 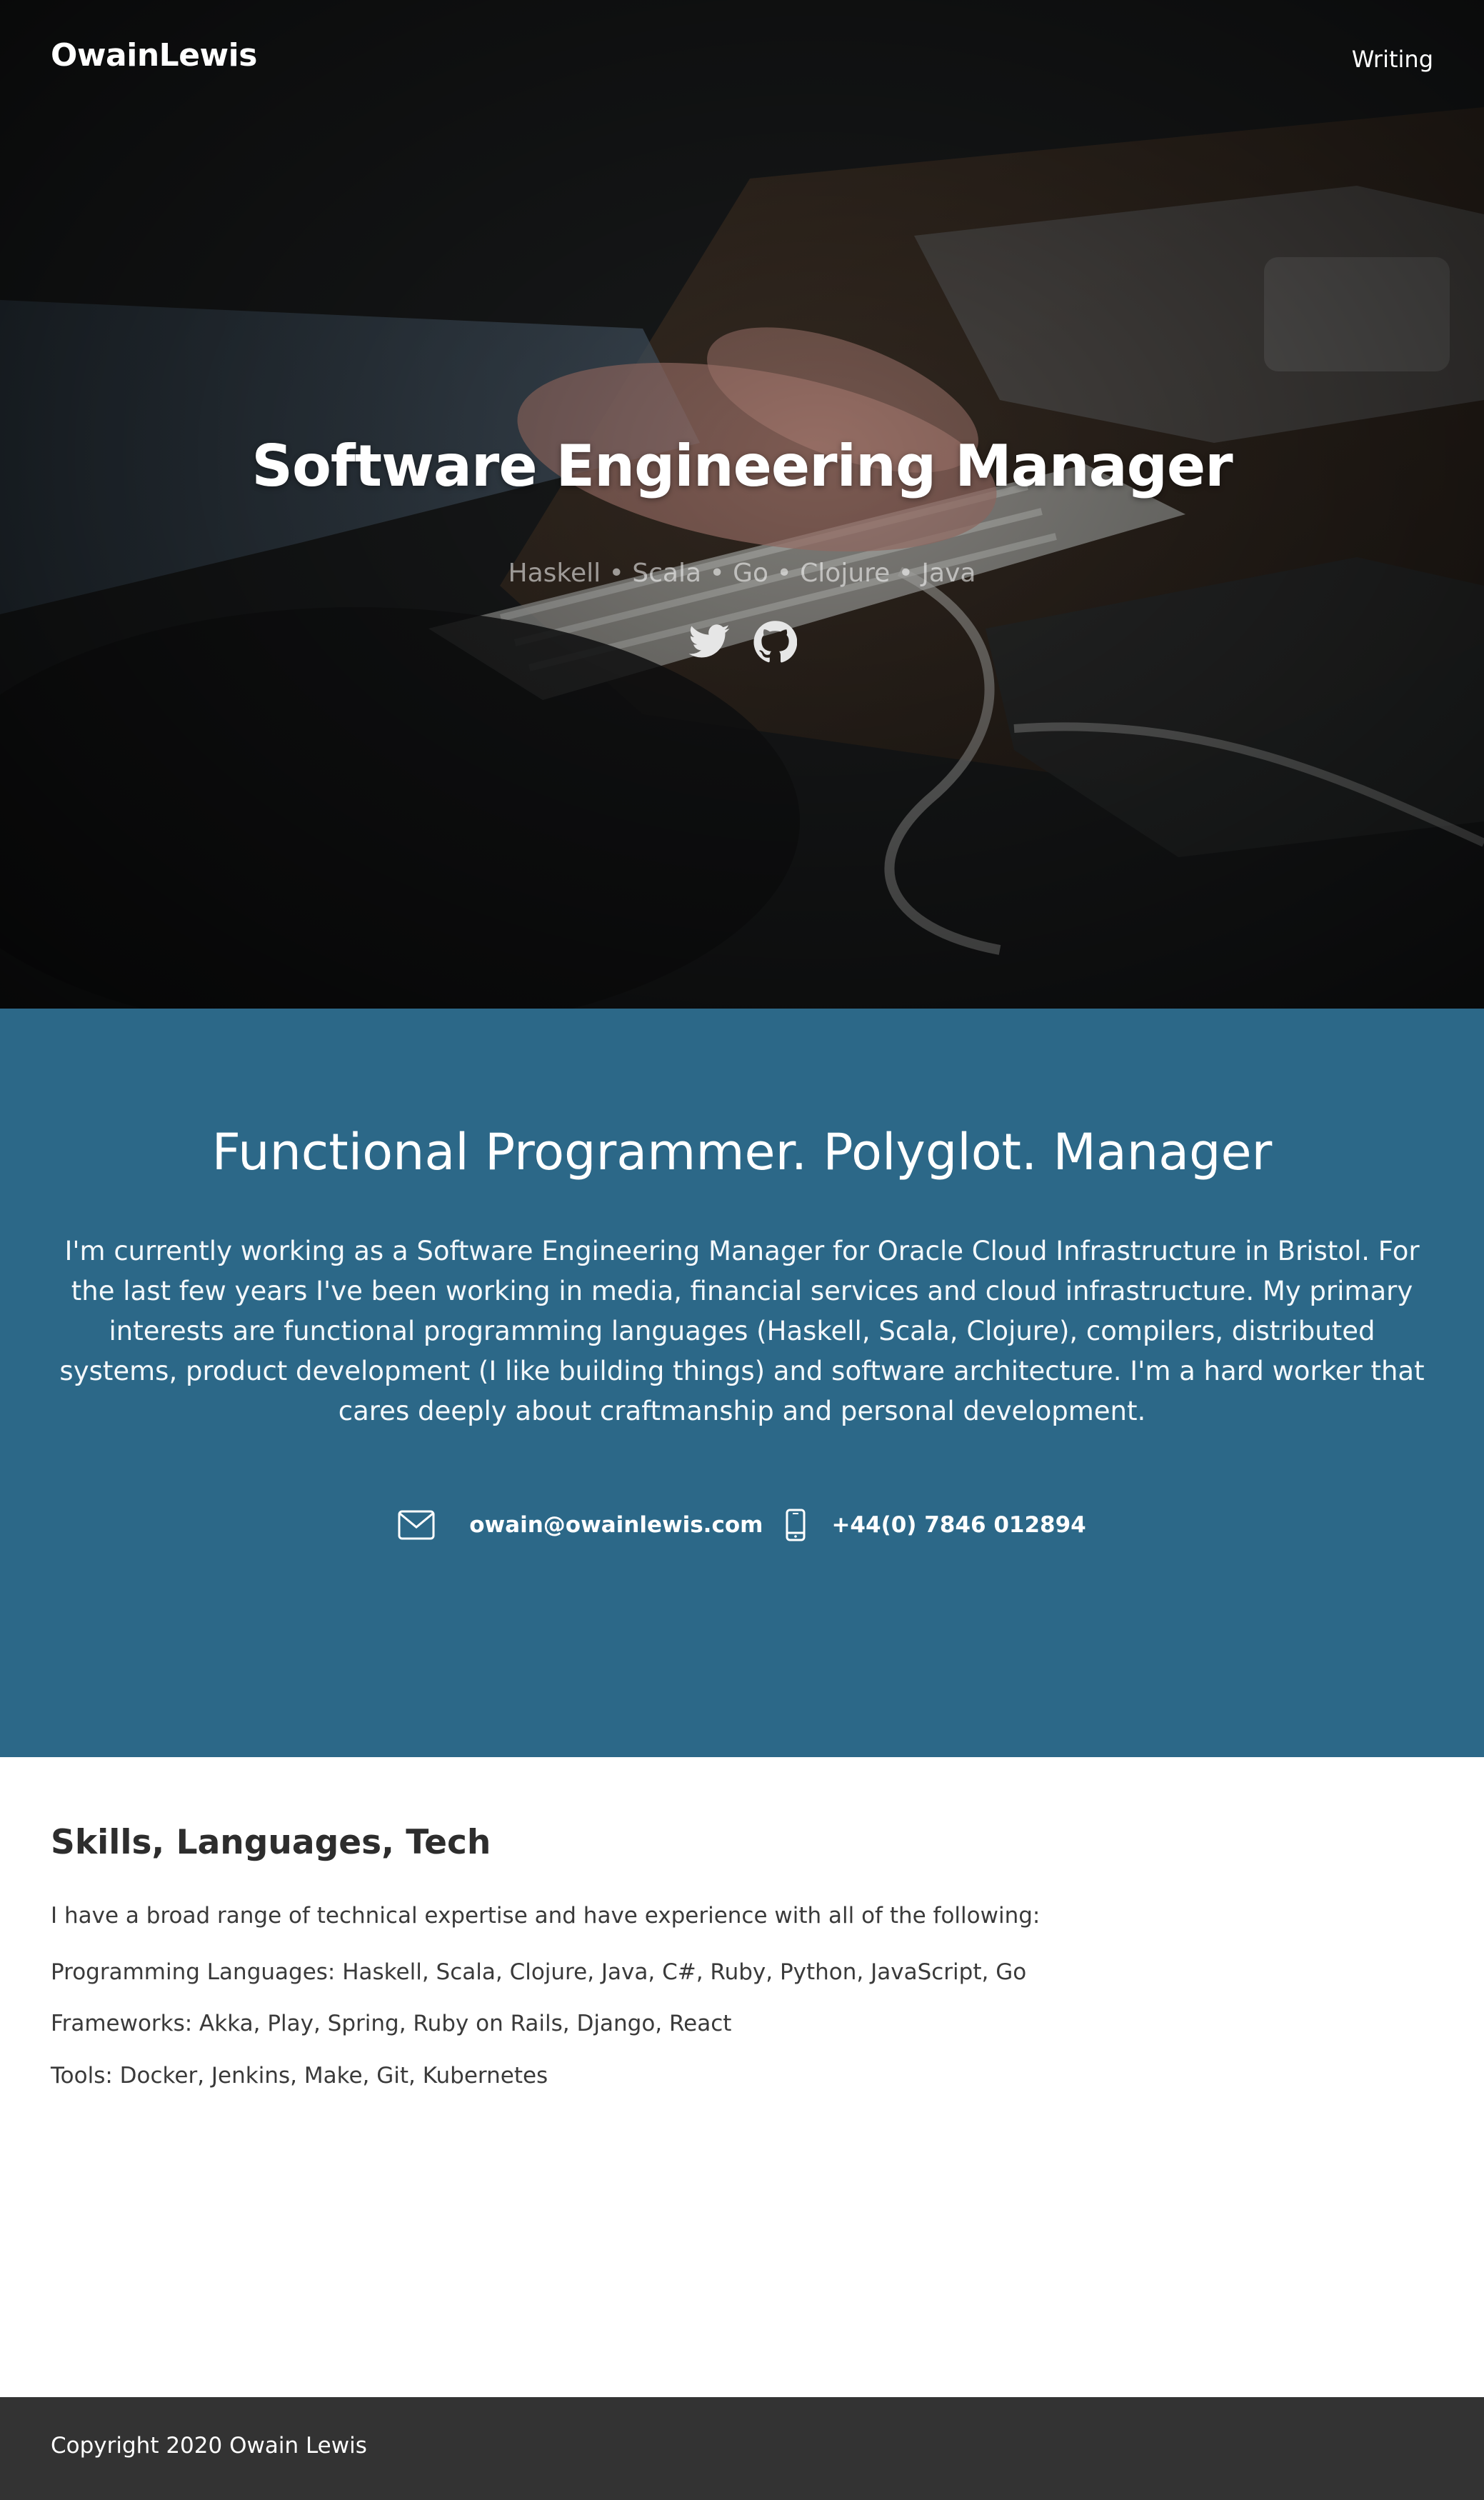 What do you see at coordinates (742, 573) in the screenshot?
I see `hero-subtitle: Haskell • Scala • Go • Clojure • Java` at bounding box center [742, 573].